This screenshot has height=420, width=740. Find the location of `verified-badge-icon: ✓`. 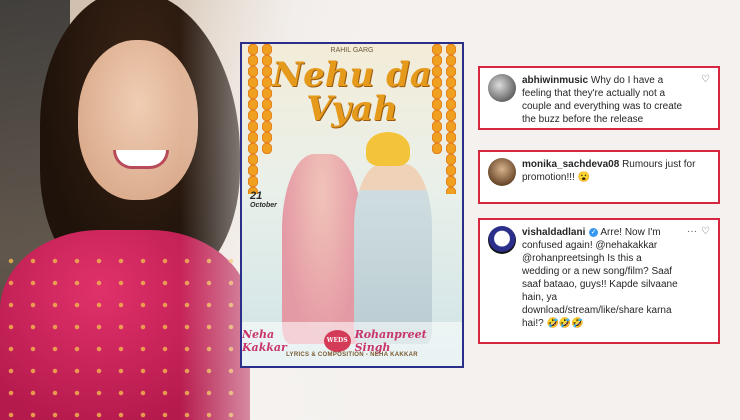

verified-badge-icon: ✓ is located at coordinates (594, 232).